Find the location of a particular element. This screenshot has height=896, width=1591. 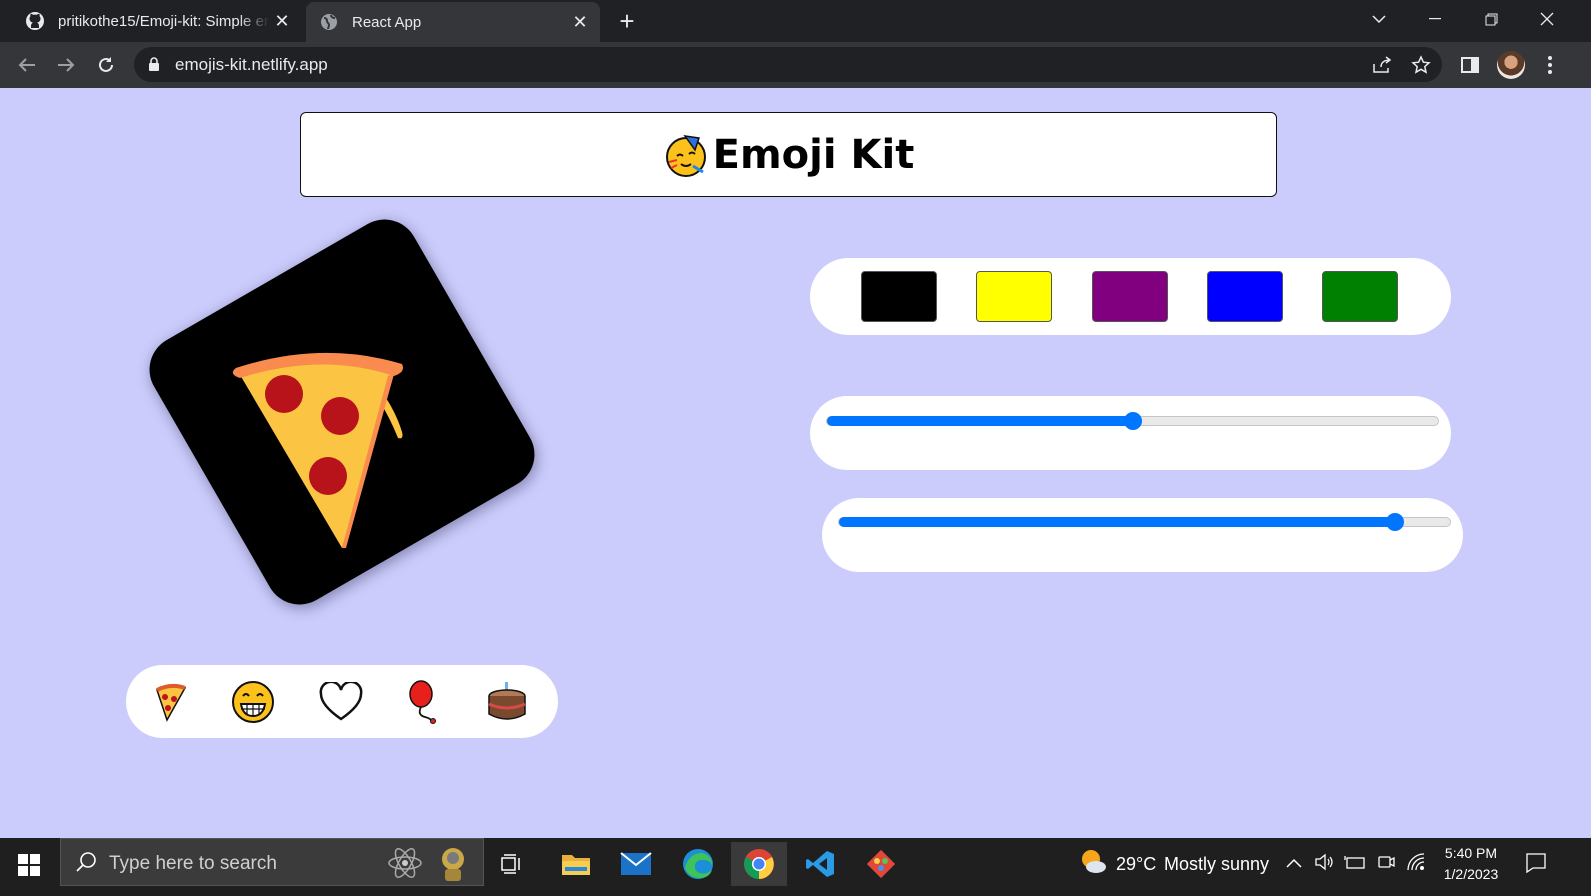

header-card: Emoji Kit is located at coordinates (788, 154).